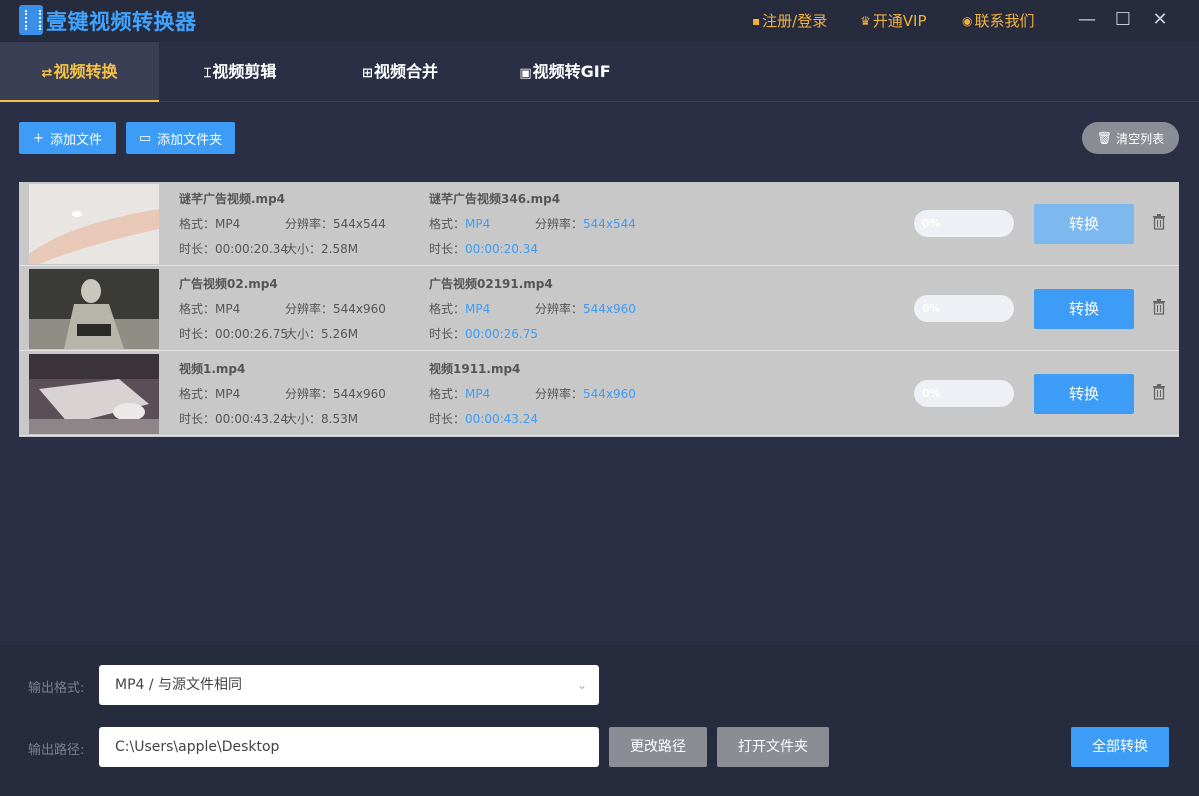 The width and height of the screenshot is (1199, 796). Describe the element at coordinates (349, 747) in the screenshot. I see `output-path-input` at that location.